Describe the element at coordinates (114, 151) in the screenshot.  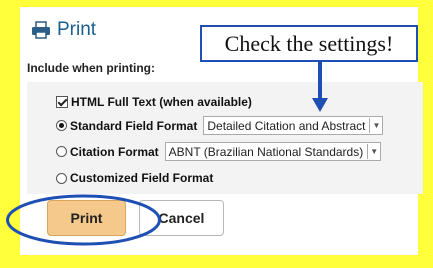
I see `citation-format-label: Citation Format` at that location.